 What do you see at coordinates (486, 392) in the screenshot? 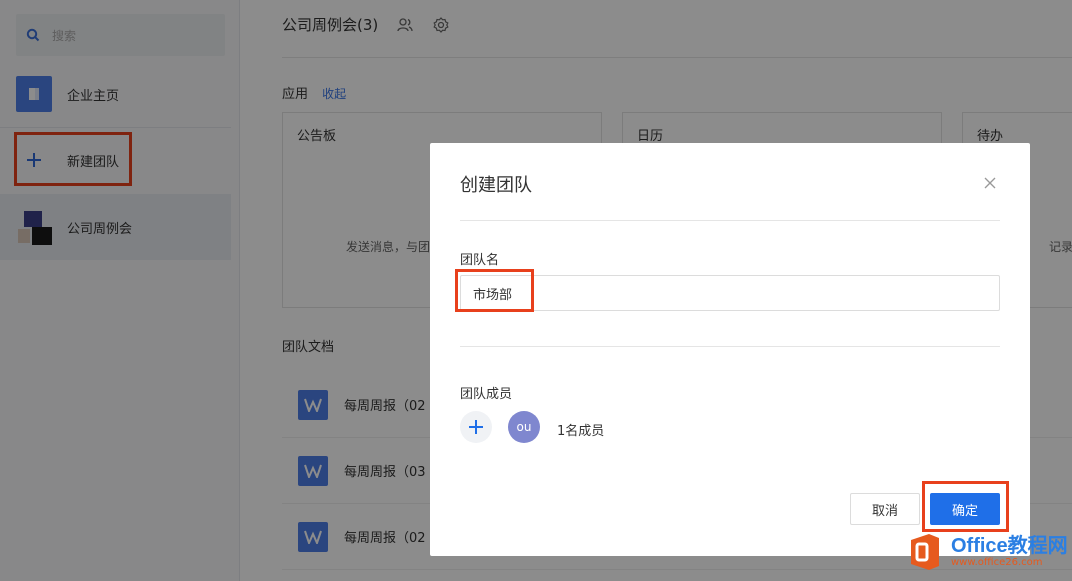
I see `team-members-label: 团队成员` at bounding box center [486, 392].